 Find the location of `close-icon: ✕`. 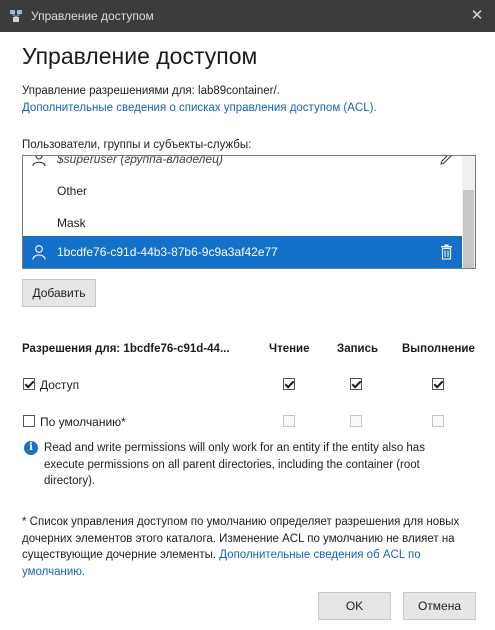

close-icon: ✕ is located at coordinates (477, 16).